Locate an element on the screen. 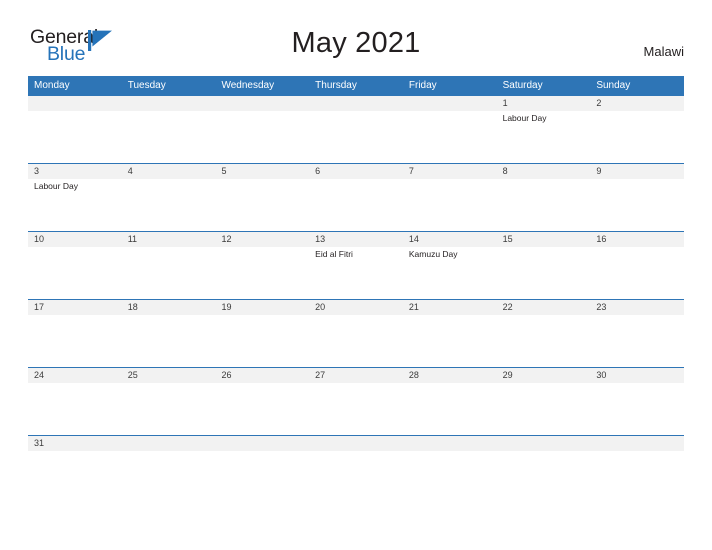 The height and width of the screenshot is (550, 712). day-number-20: 20 is located at coordinates (356, 307).